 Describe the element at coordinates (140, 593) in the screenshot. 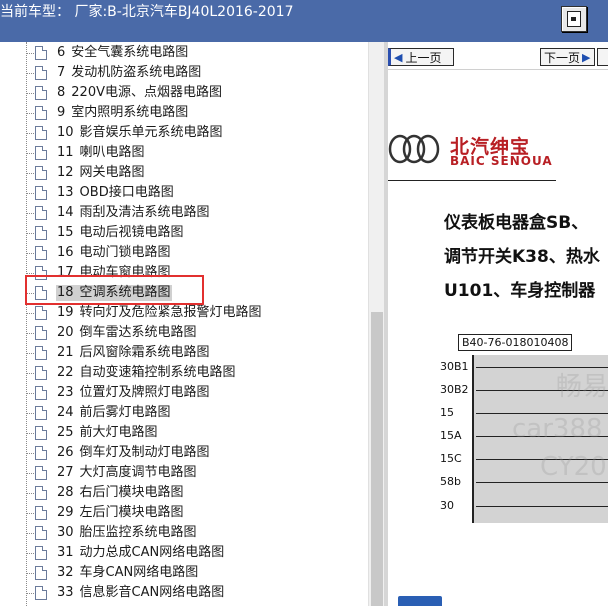

I see `tree-item-label: 33 信息影音CAN网络电路图` at that location.